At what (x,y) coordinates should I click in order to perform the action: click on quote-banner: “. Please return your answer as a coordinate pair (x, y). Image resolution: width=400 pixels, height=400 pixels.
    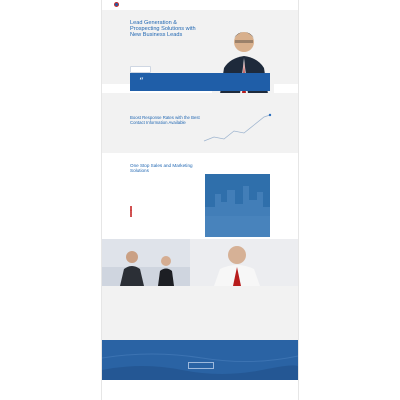
    Looking at the image, I should click on (200, 82).